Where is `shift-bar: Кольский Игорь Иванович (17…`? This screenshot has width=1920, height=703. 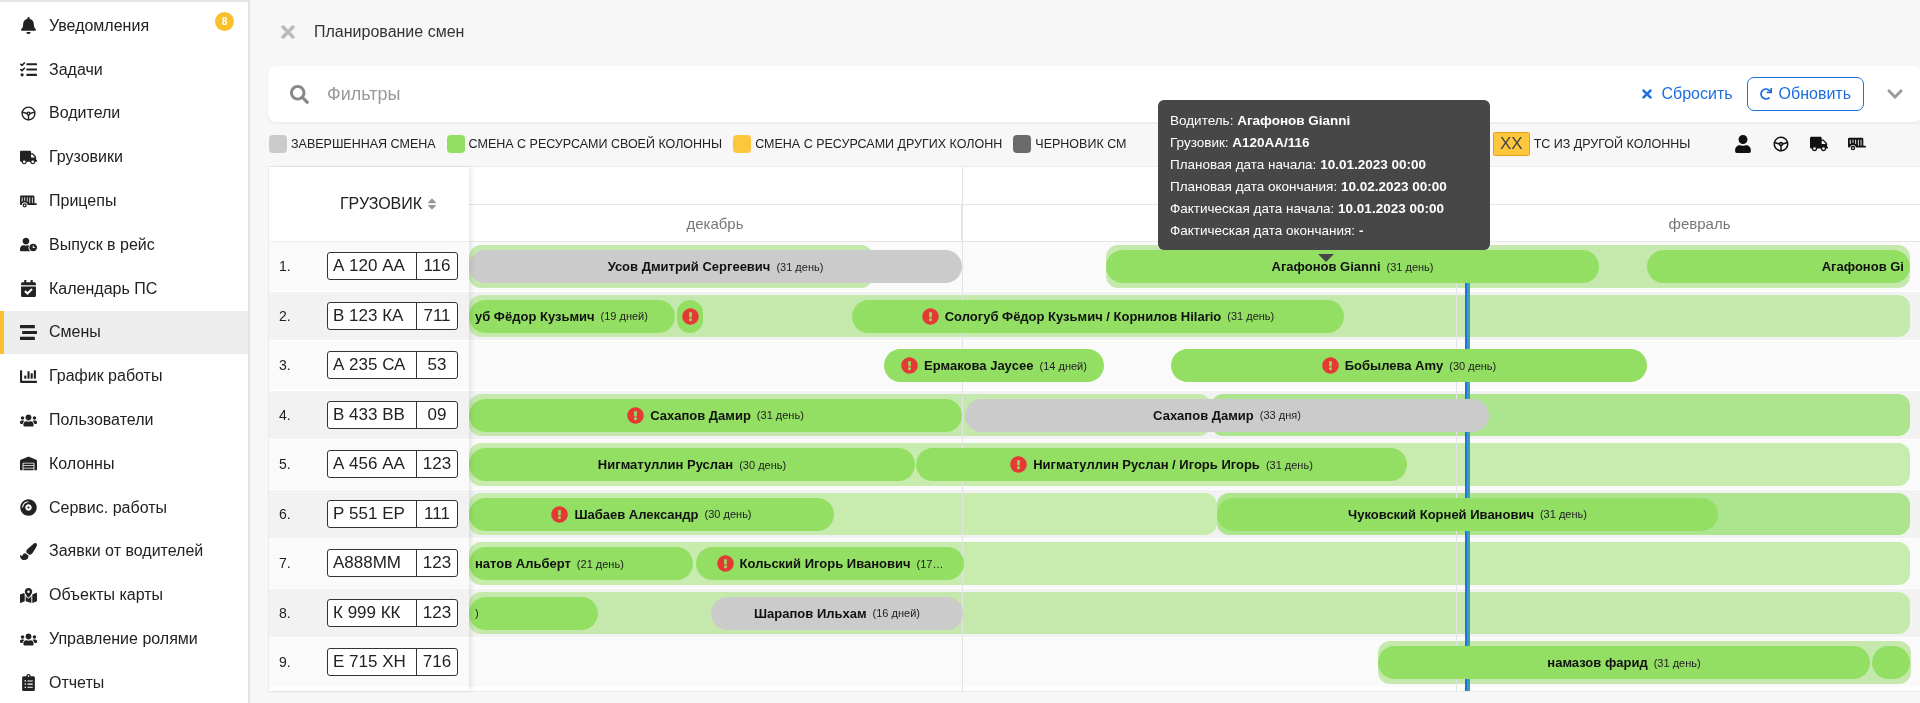 shift-bar: Кольский Игорь Иванович (17… is located at coordinates (830, 563).